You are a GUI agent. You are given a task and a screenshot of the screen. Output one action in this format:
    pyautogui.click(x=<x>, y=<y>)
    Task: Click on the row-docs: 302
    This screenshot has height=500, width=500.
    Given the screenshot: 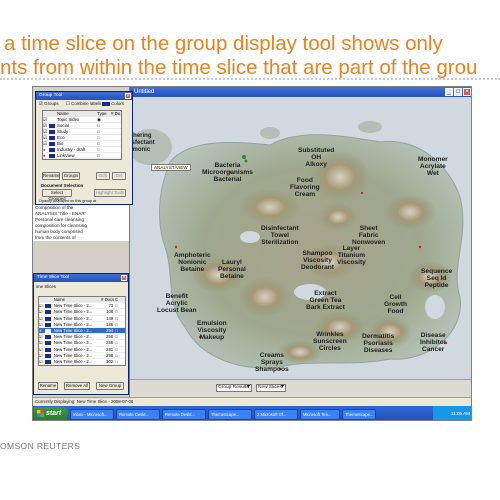 What is the action you would take?
    pyautogui.click(x=110, y=361)
    